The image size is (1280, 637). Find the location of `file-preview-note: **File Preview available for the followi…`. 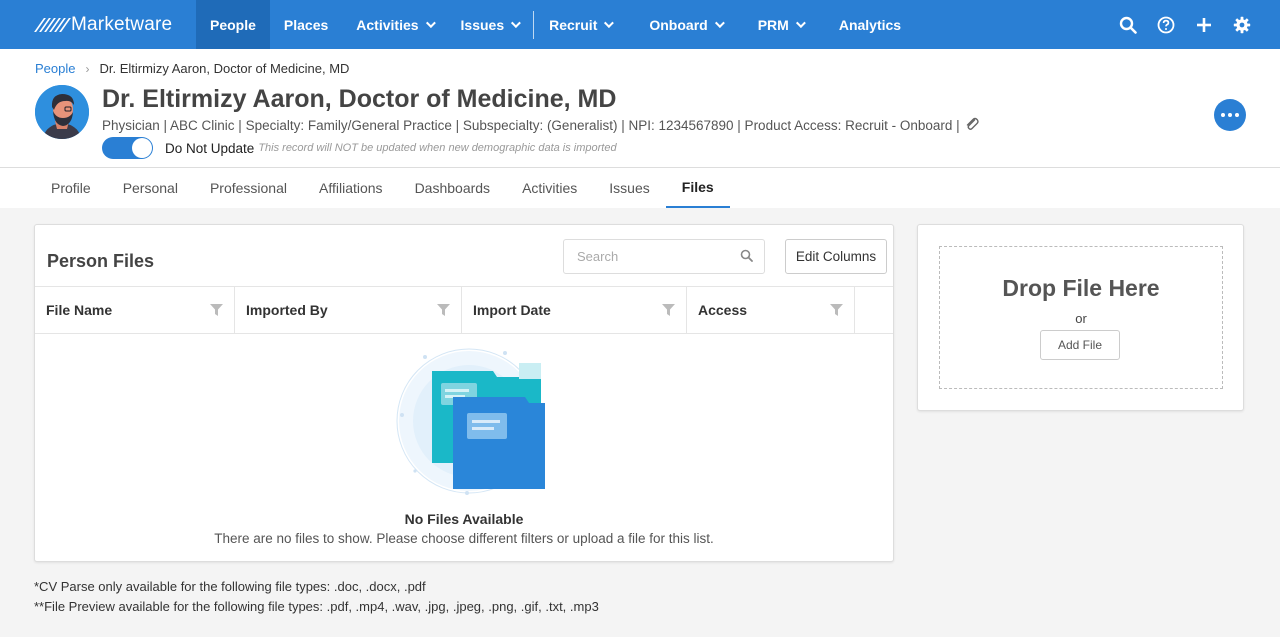

file-preview-note: **File Preview available for the followi… is located at coordinates (316, 606).